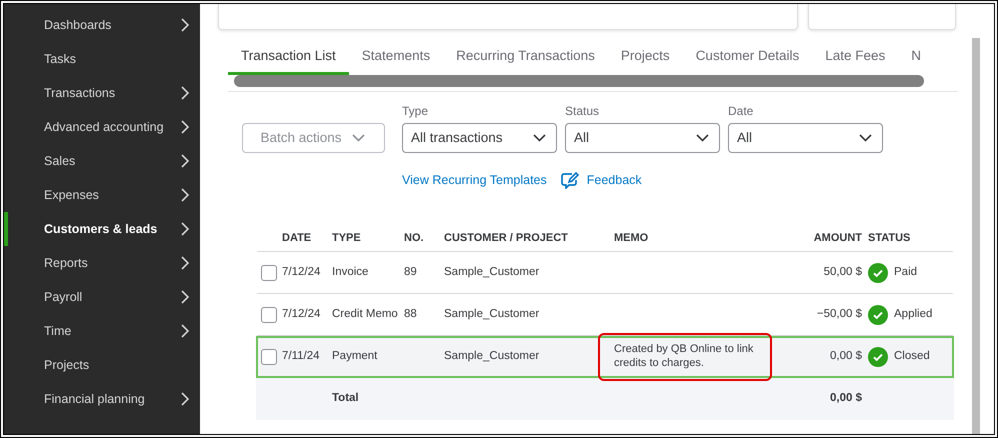  What do you see at coordinates (102, 331) in the screenshot?
I see `sidebar-item: Time` at bounding box center [102, 331].